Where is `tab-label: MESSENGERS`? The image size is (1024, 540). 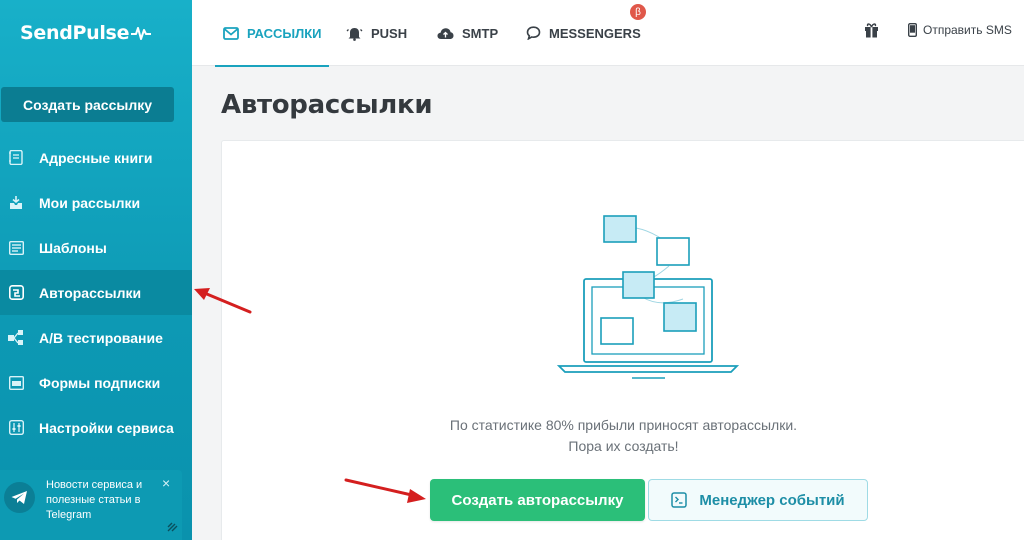 tab-label: MESSENGERS is located at coordinates (595, 33).